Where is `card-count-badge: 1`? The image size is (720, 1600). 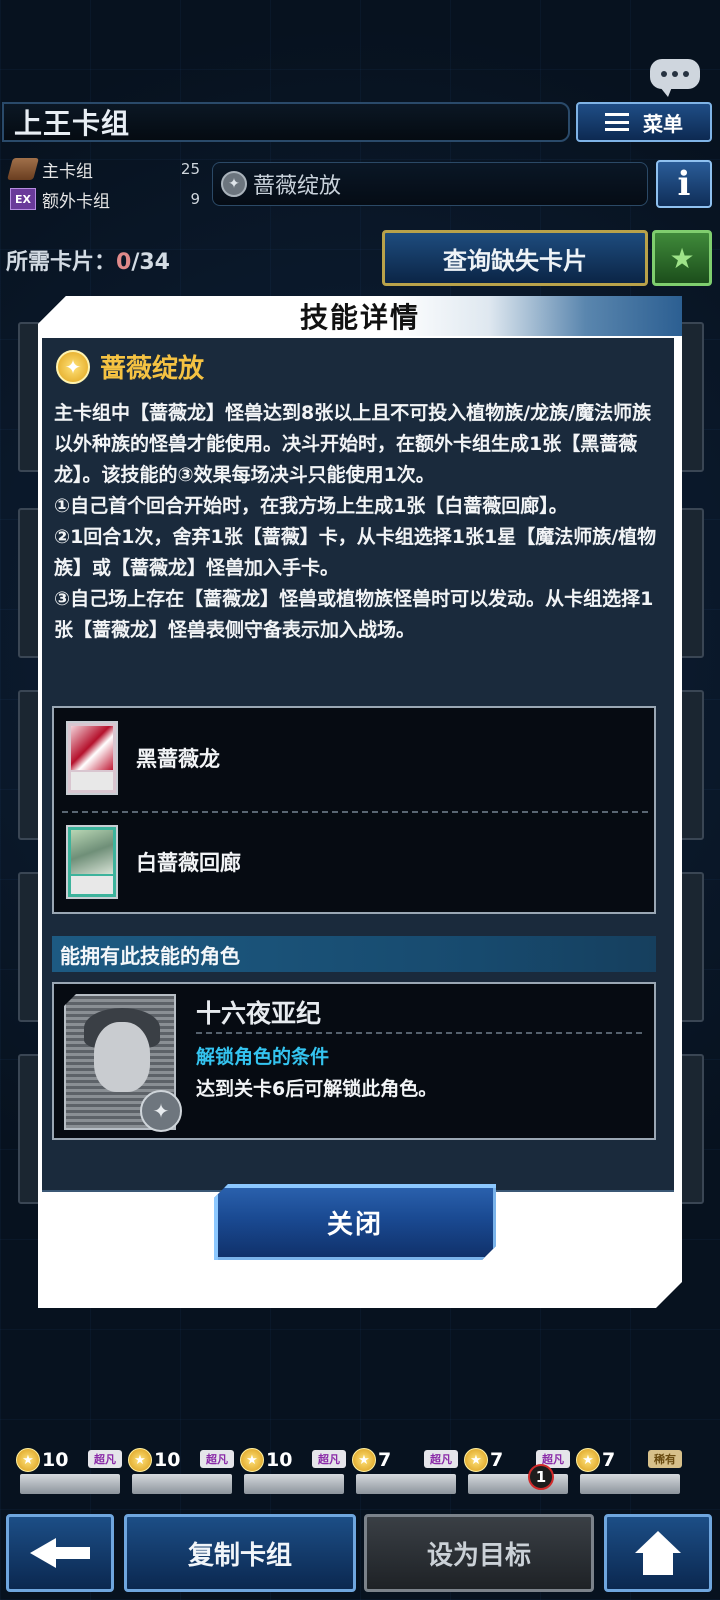 card-count-badge: 1 is located at coordinates (541, 1477).